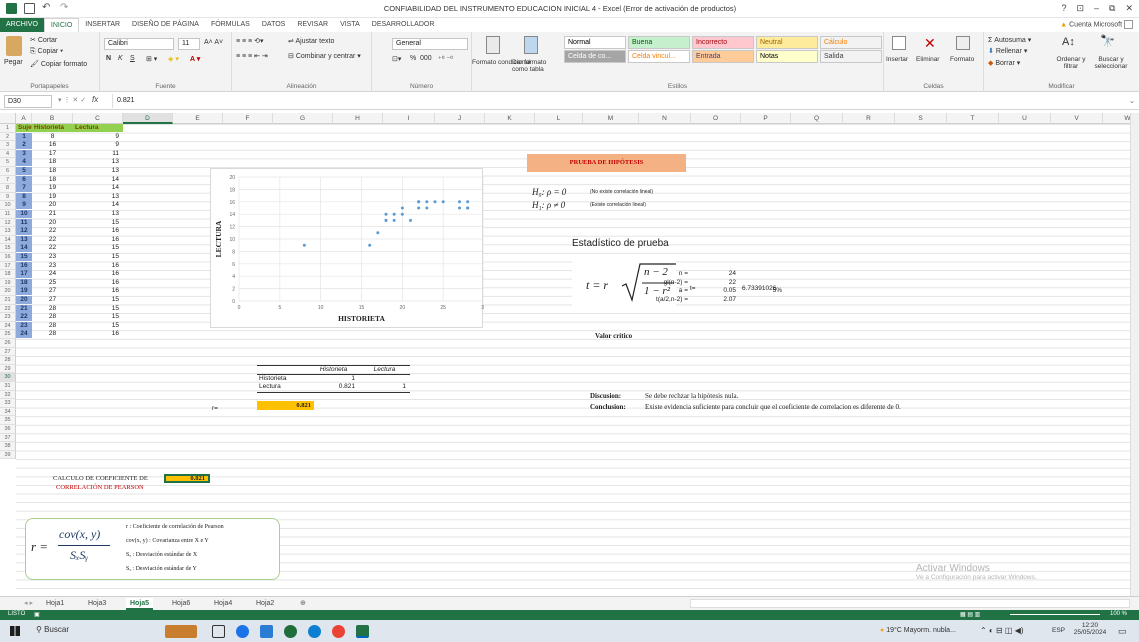 This screenshot has height=642, width=1139. What do you see at coordinates (132, 58) in the screenshot?
I see `underline-button: S` at bounding box center [132, 58].